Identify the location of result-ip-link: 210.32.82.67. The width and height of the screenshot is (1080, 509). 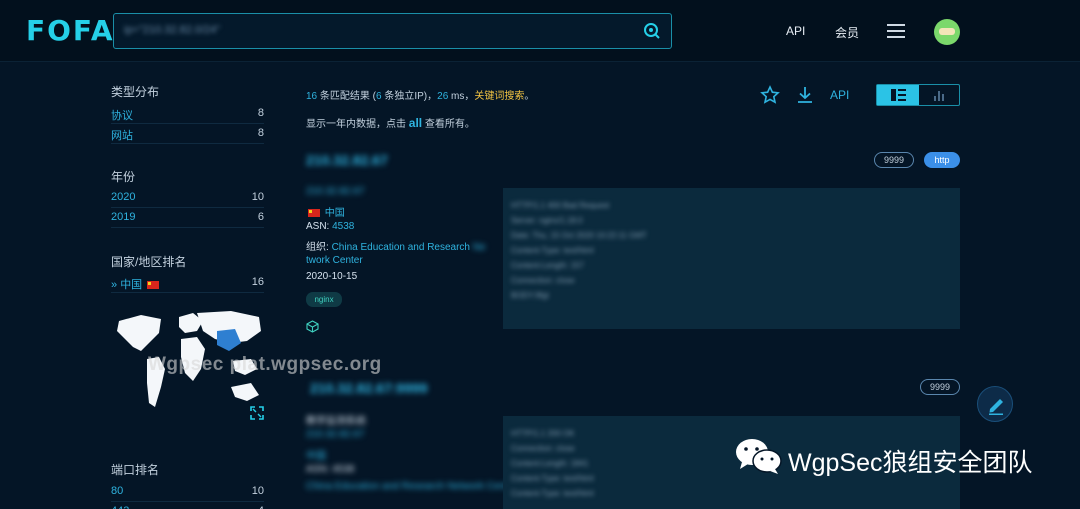
(347, 160).